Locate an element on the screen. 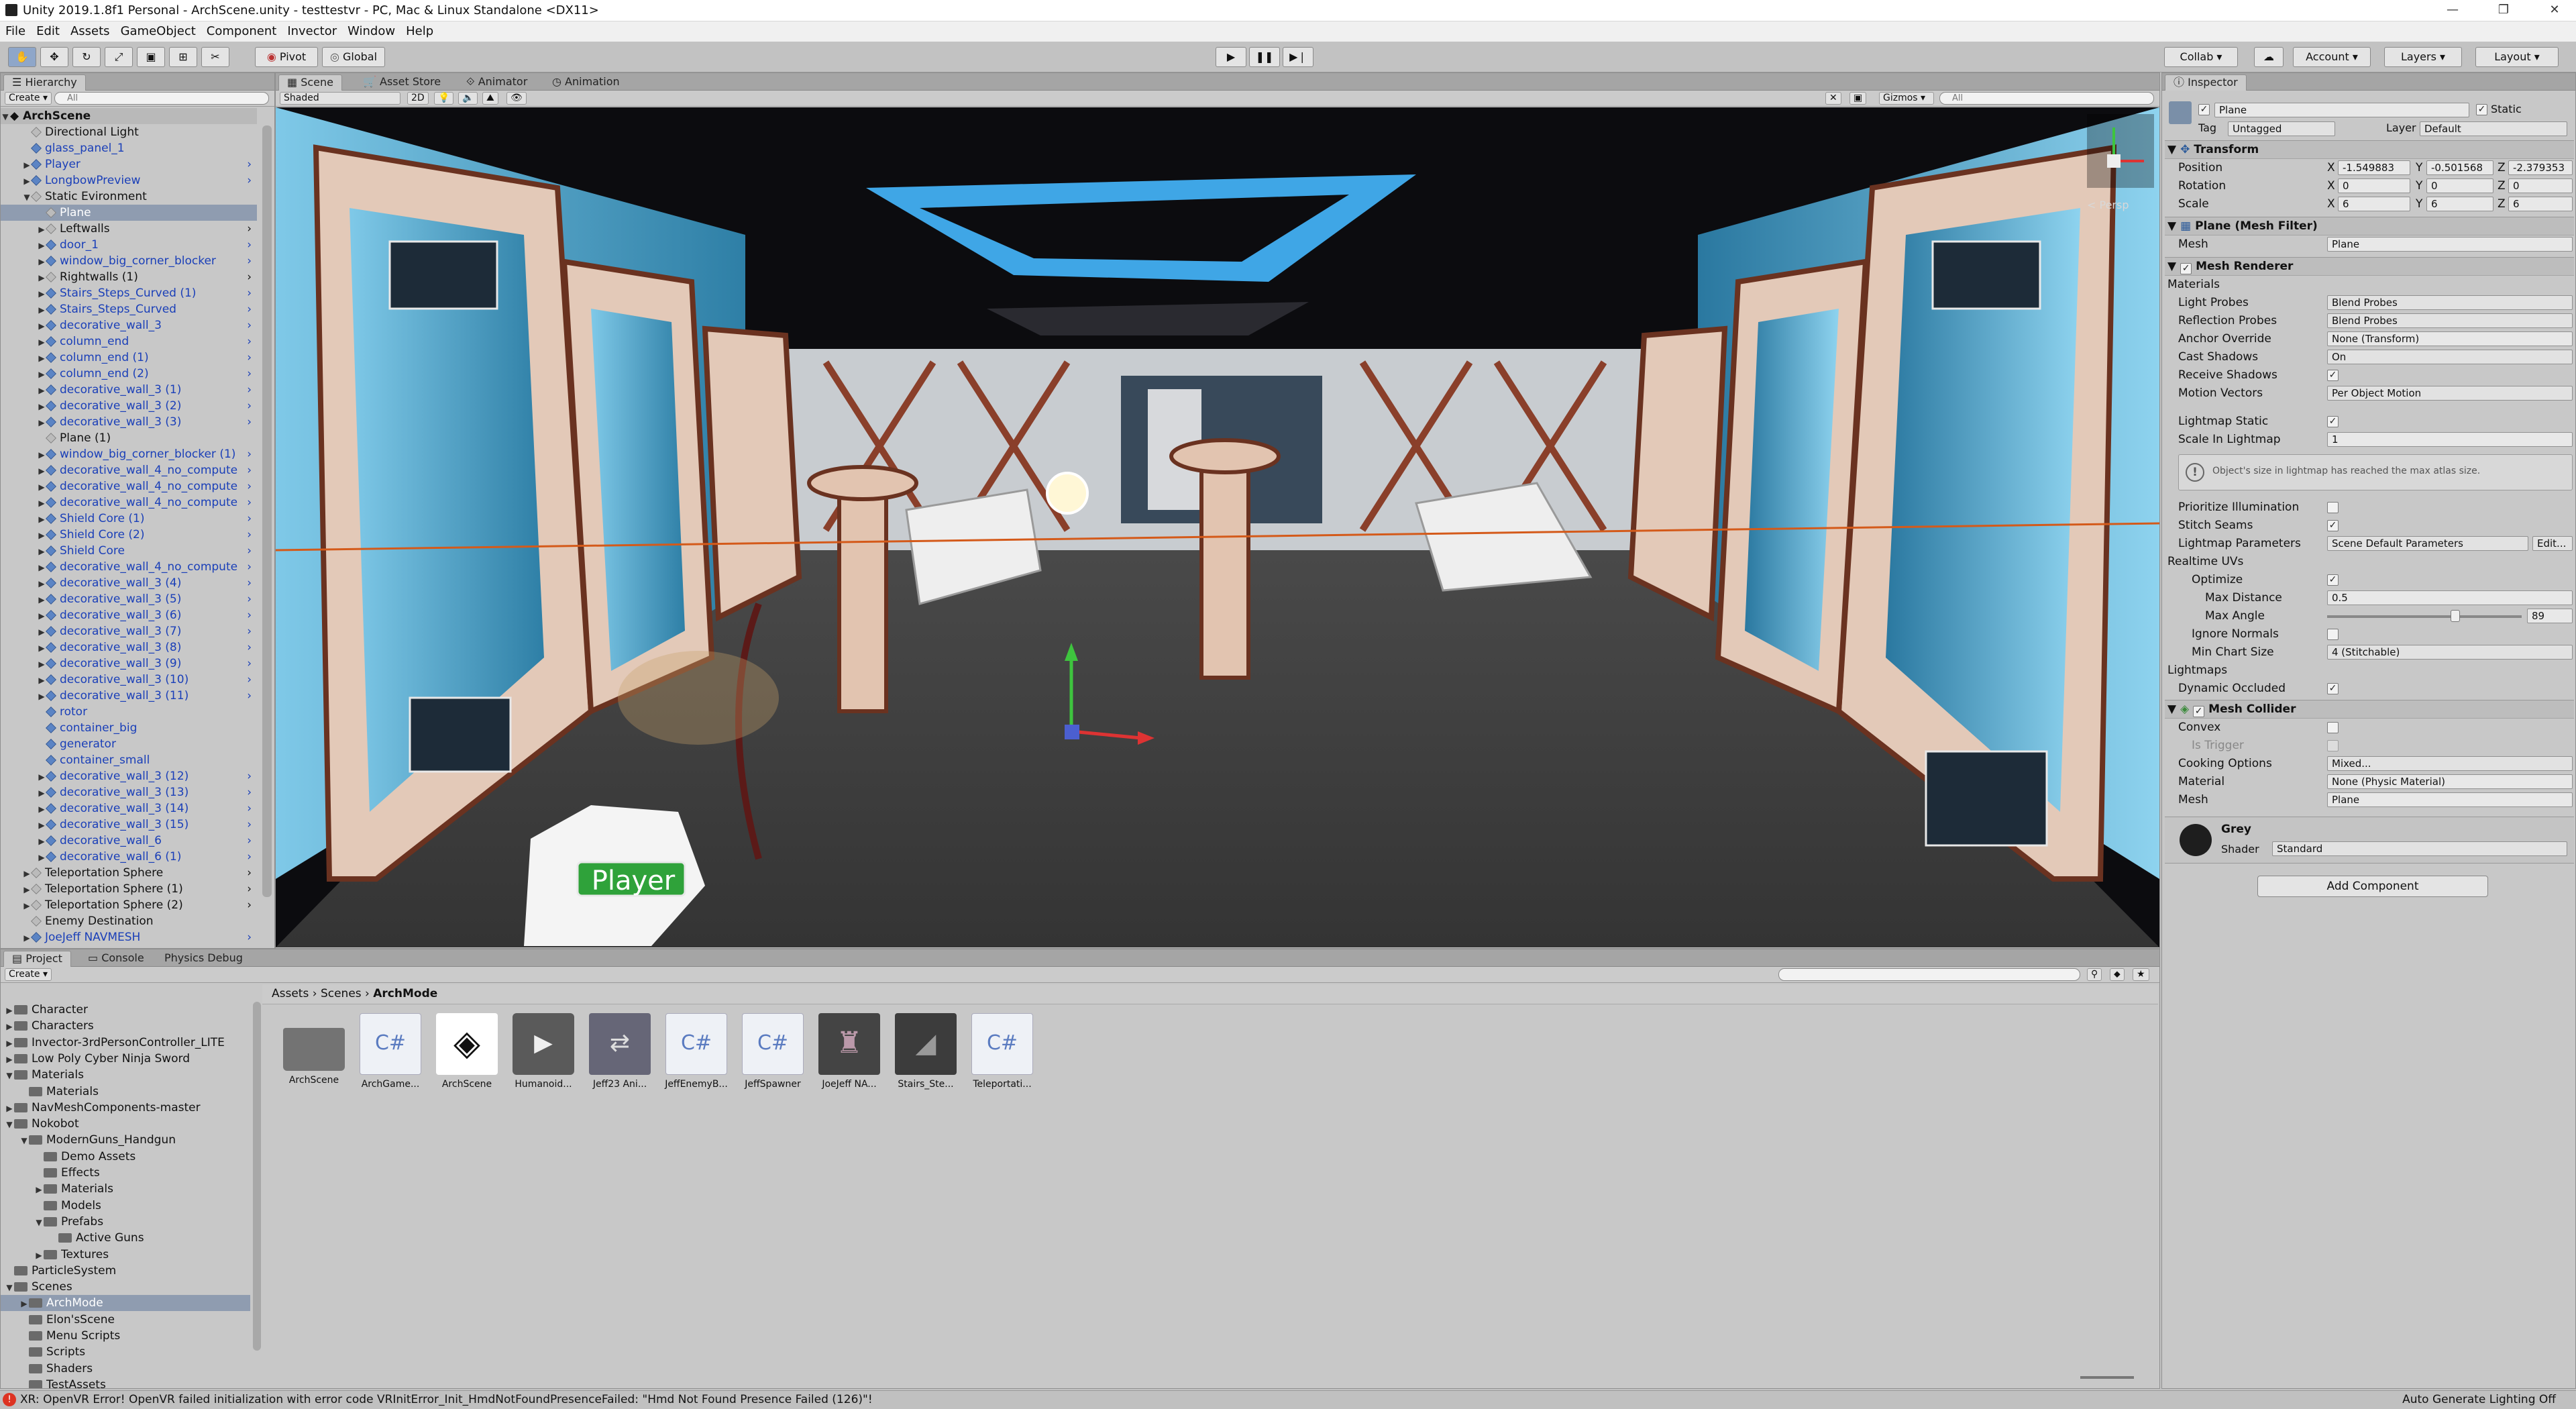  hidden-objects-icon: 👁 is located at coordinates (516, 98).